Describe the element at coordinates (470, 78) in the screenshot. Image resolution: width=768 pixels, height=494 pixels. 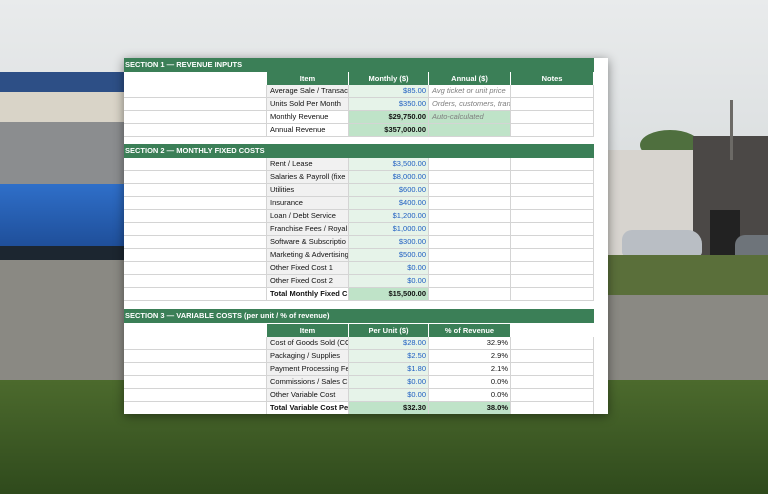
I see `s1-header-annual: Annual ($)` at that location.